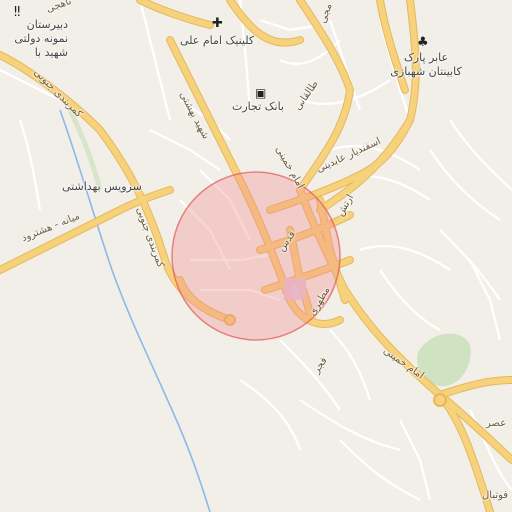 The height and width of the screenshot is (512, 512). What do you see at coordinates (440, 400) in the screenshot?
I see `roundabout` at bounding box center [440, 400].